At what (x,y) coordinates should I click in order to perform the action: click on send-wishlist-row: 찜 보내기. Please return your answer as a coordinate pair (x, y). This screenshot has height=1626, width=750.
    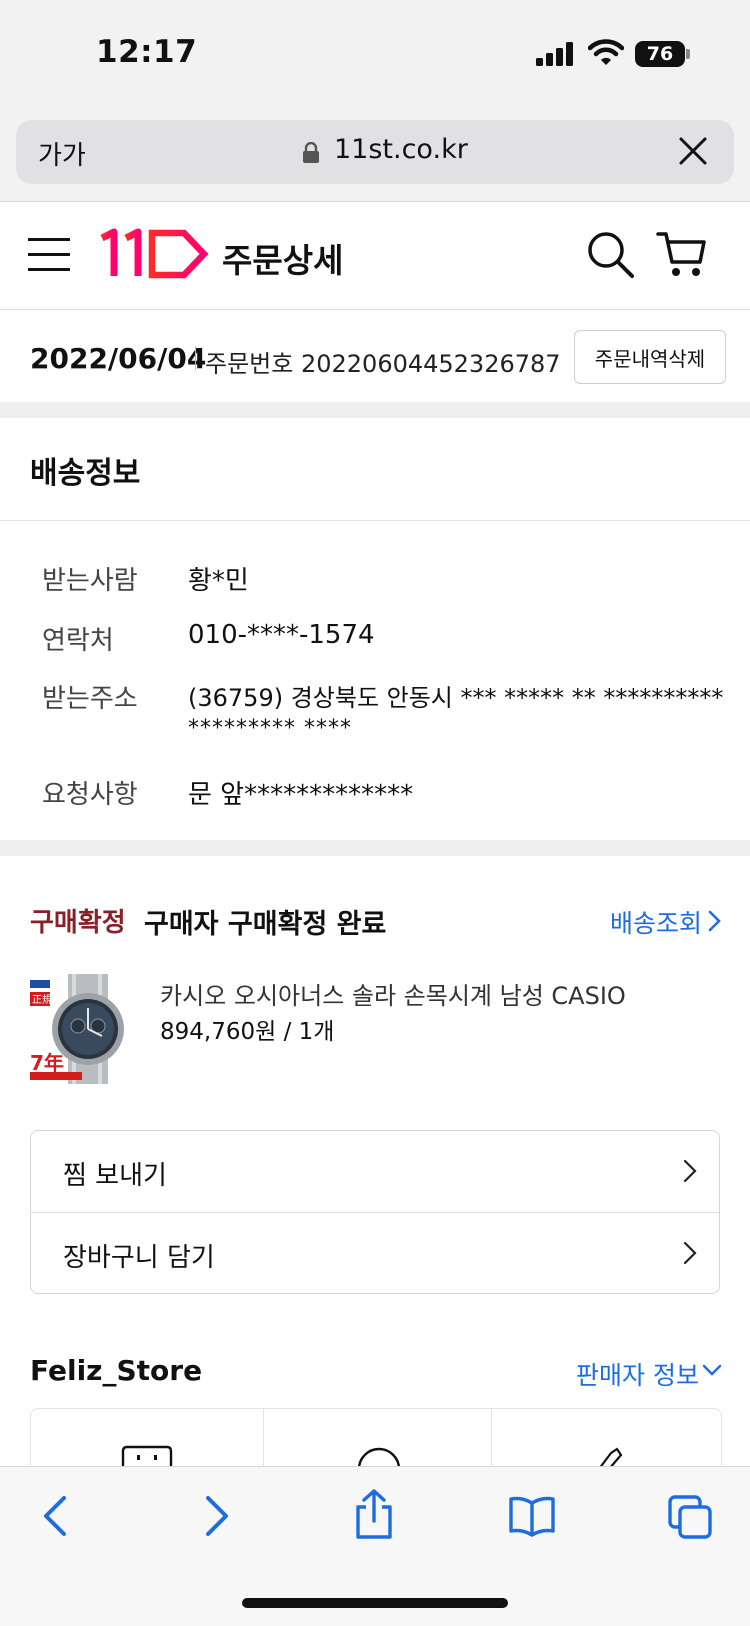
    Looking at the image, I should click on (375, 1171).